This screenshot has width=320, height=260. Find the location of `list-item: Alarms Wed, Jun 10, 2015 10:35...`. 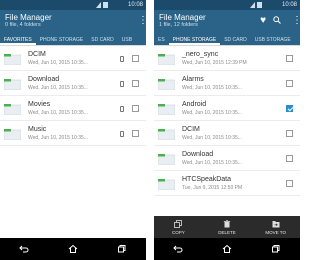

list-item: Alarms Wed, Jun 10, 2015 10:35... is located at coordinates (227, 83).